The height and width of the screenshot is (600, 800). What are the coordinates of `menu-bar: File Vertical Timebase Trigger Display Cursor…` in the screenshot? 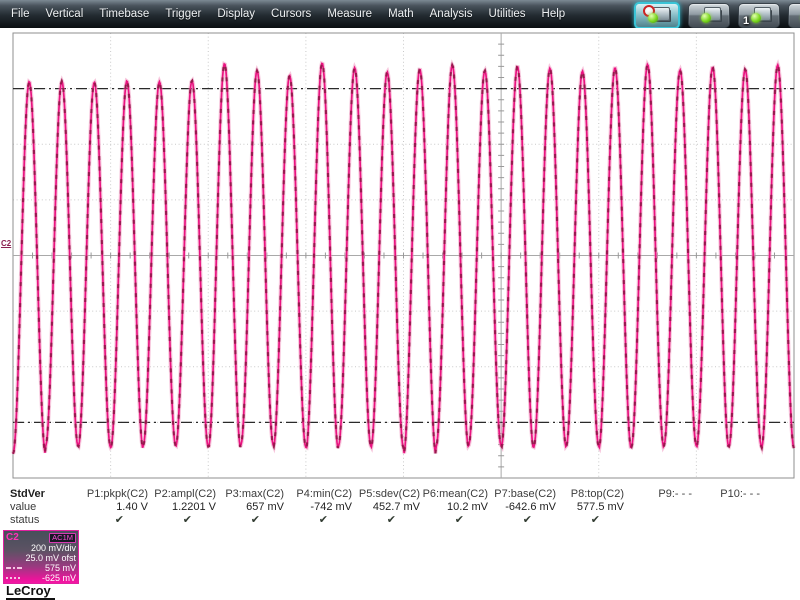 It's located at (400, 14).